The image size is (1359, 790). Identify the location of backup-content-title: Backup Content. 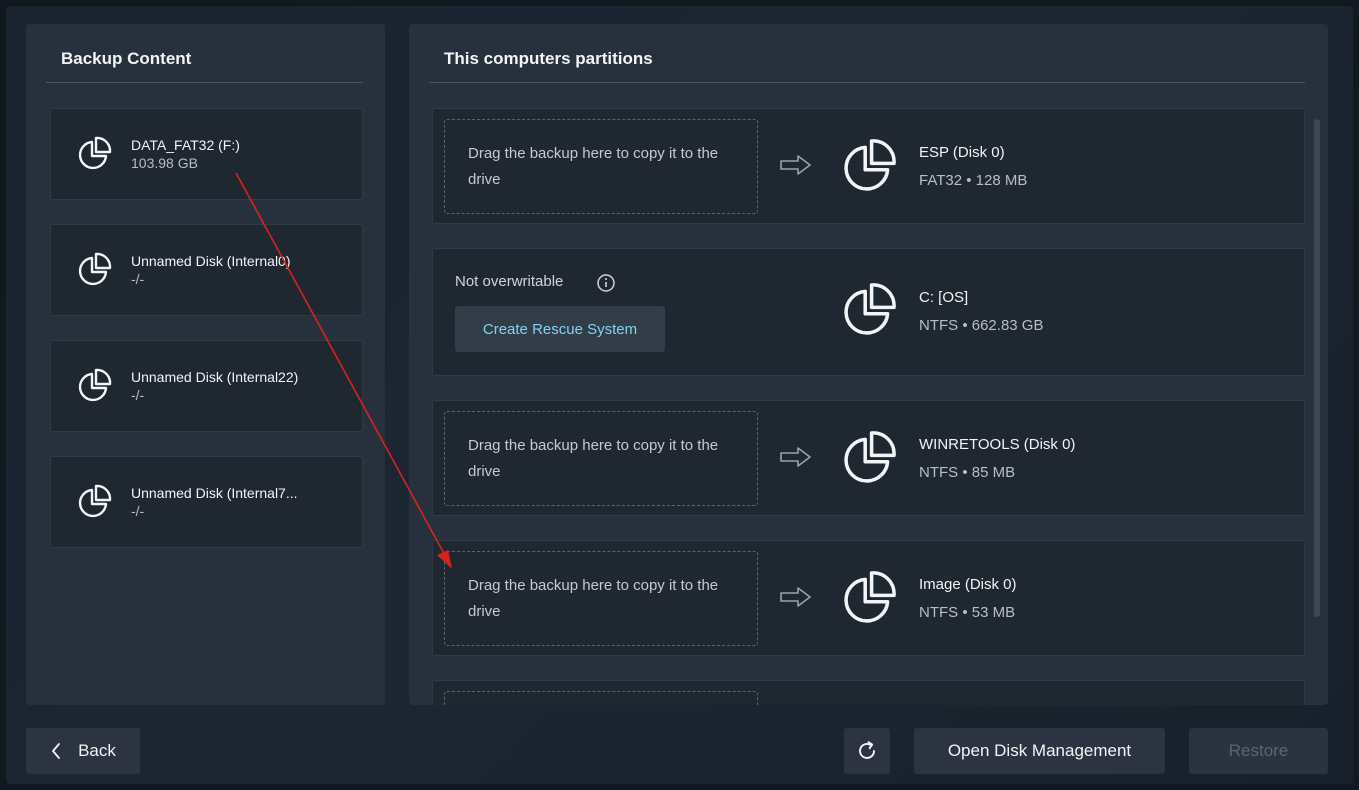
(126, 58).